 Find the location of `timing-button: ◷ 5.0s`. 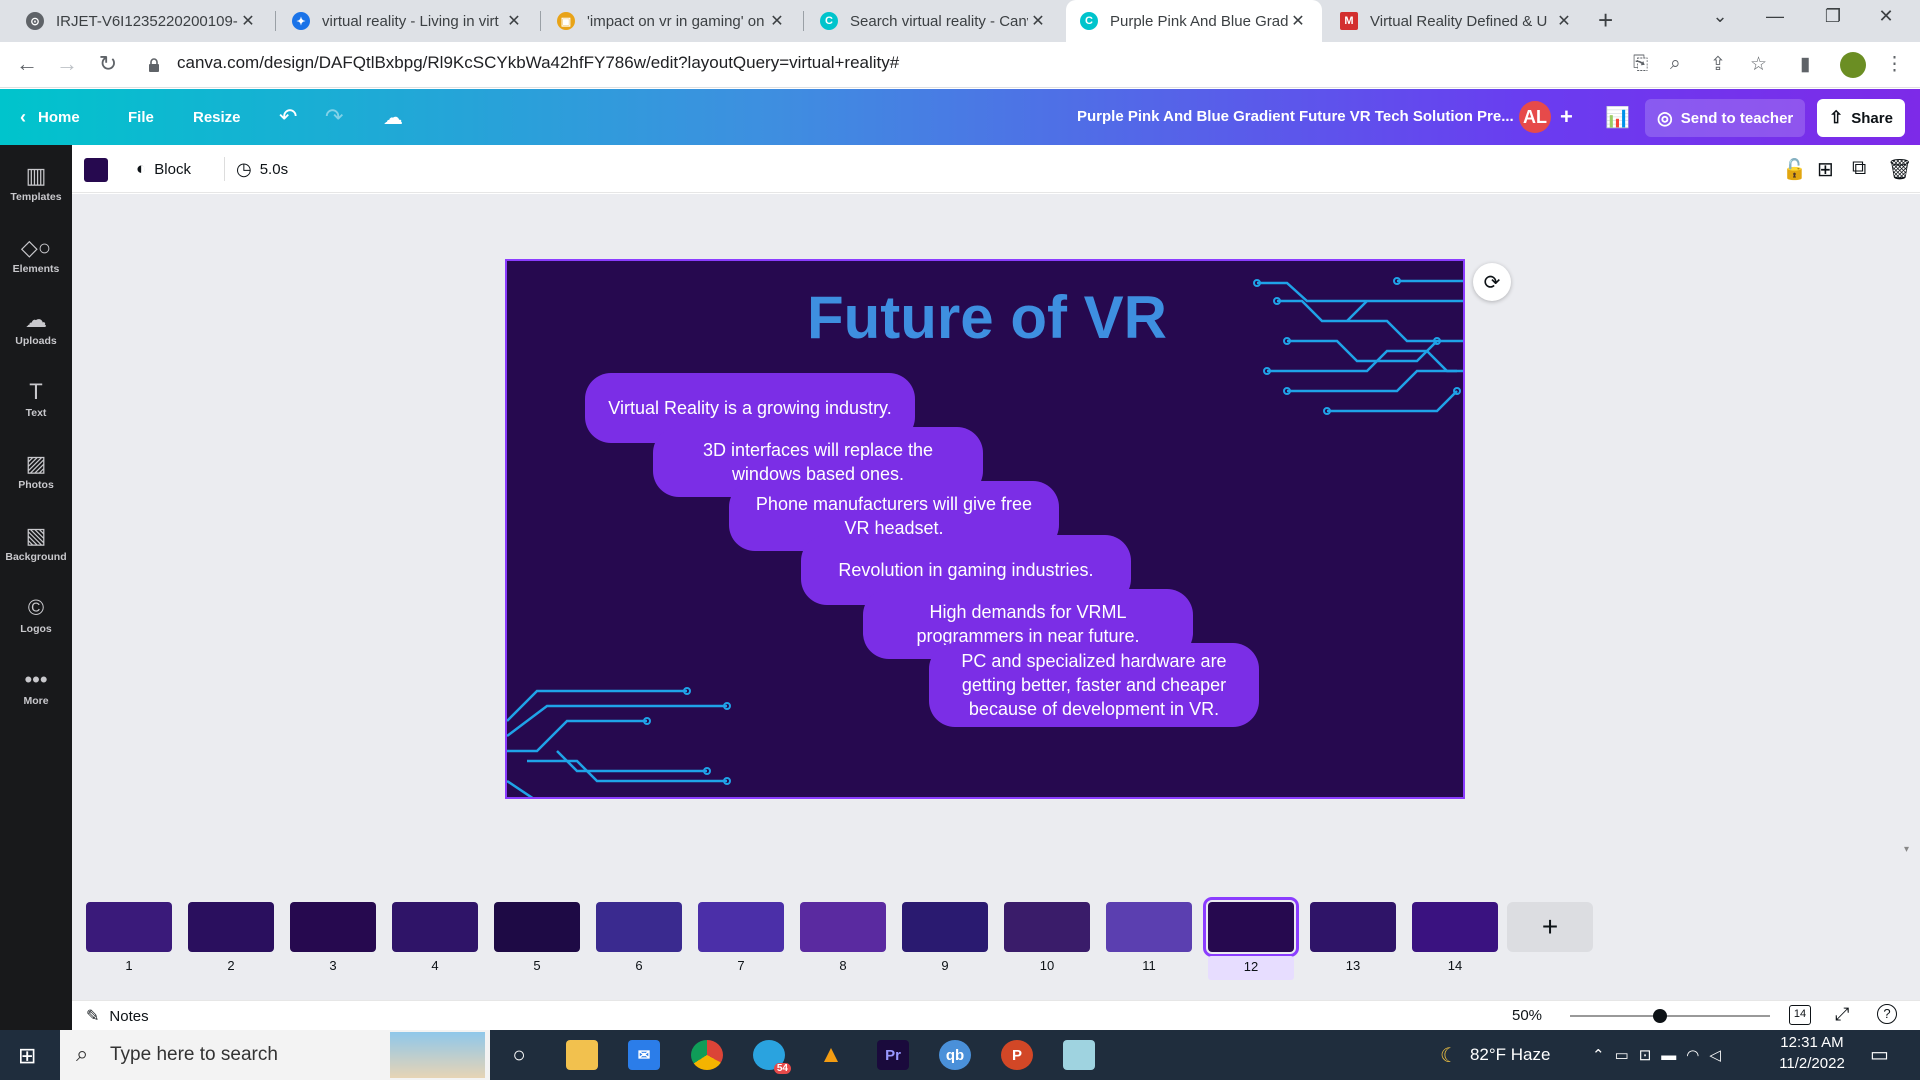

timing-button: ◷ 5.0s is located at coordinates (262, 169).